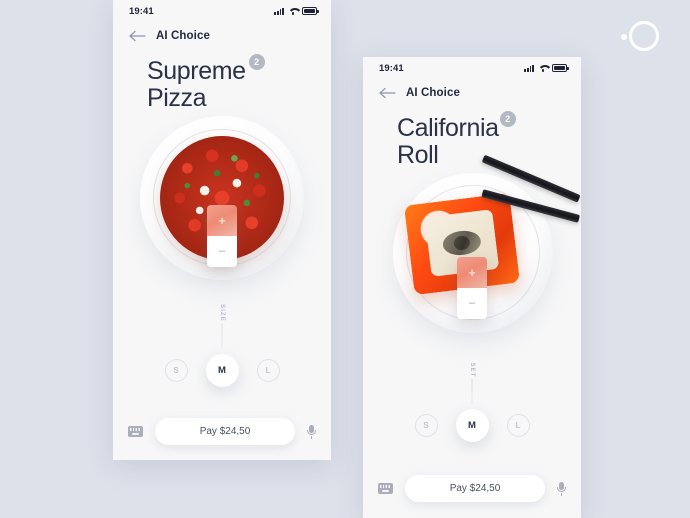  What do you see at coordinates (222, 336) in the screenshot?
I see `size-connector-line` at bounding box center [222, 336].